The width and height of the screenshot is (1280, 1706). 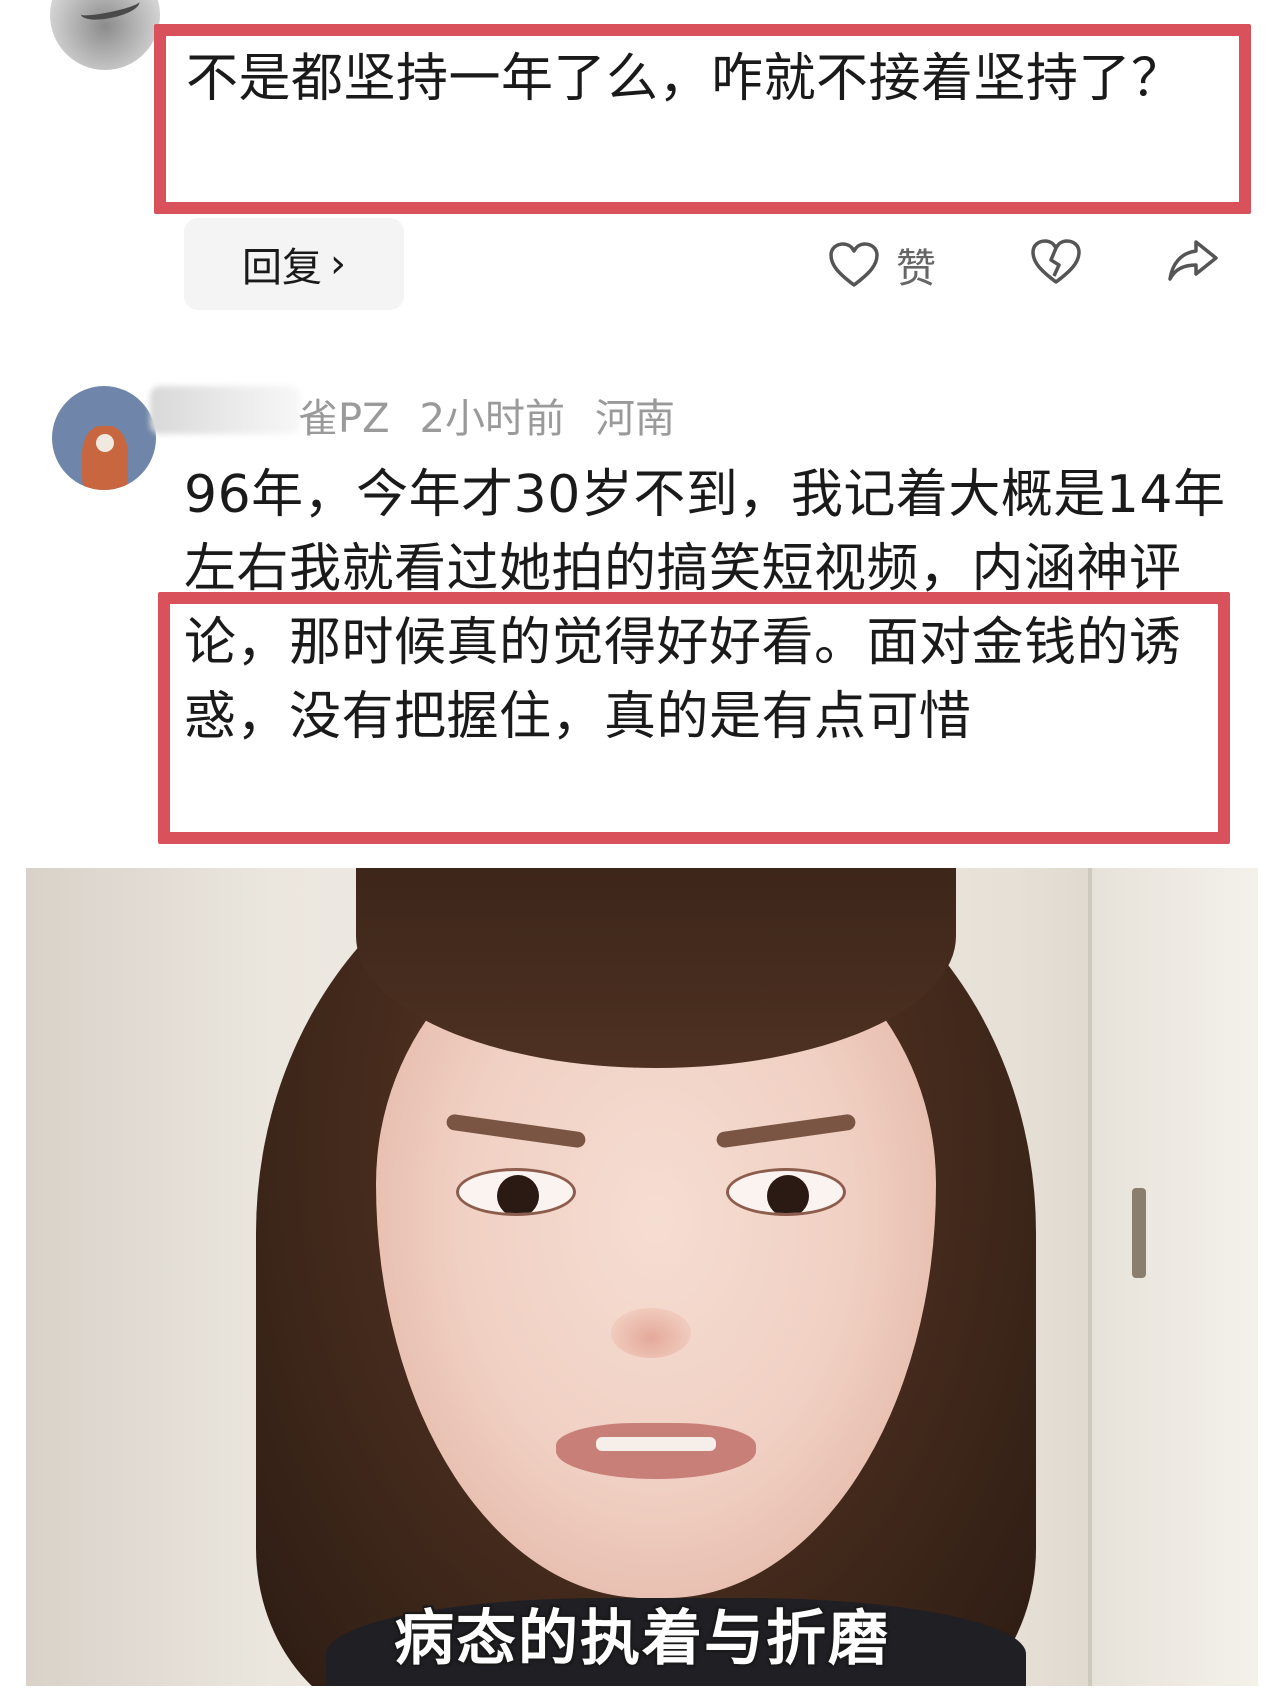 I want to click on video-caption: 病态的执着与折磨, so click(x=642, y=1639).